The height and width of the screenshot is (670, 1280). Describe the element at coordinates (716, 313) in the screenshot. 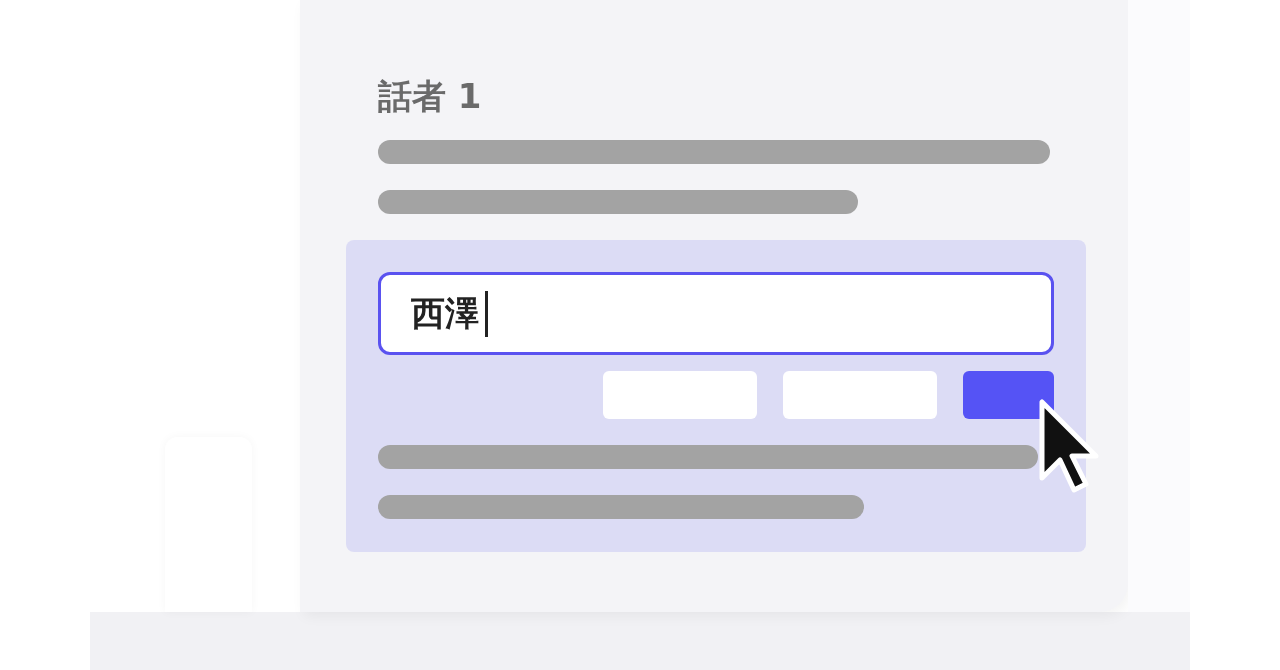

I see `input-field: 西澤` at that location.